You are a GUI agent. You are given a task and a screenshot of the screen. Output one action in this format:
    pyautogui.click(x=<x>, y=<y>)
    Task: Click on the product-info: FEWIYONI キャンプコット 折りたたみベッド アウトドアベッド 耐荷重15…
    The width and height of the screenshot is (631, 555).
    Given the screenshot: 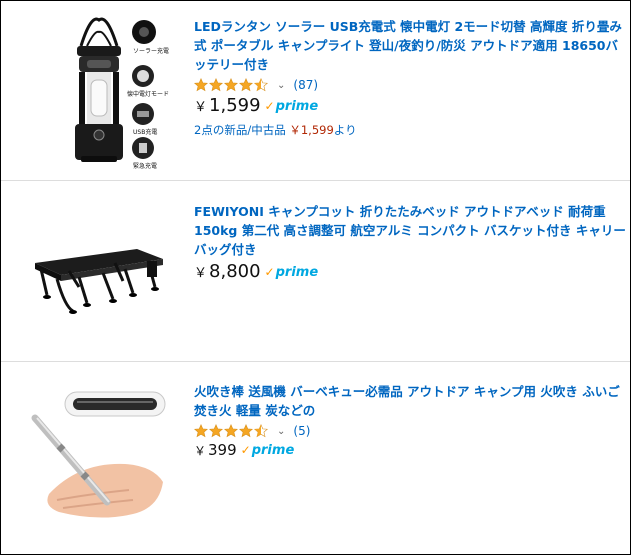 What is the action you would take?
    pyautogui.click(x=410, y=244)
    